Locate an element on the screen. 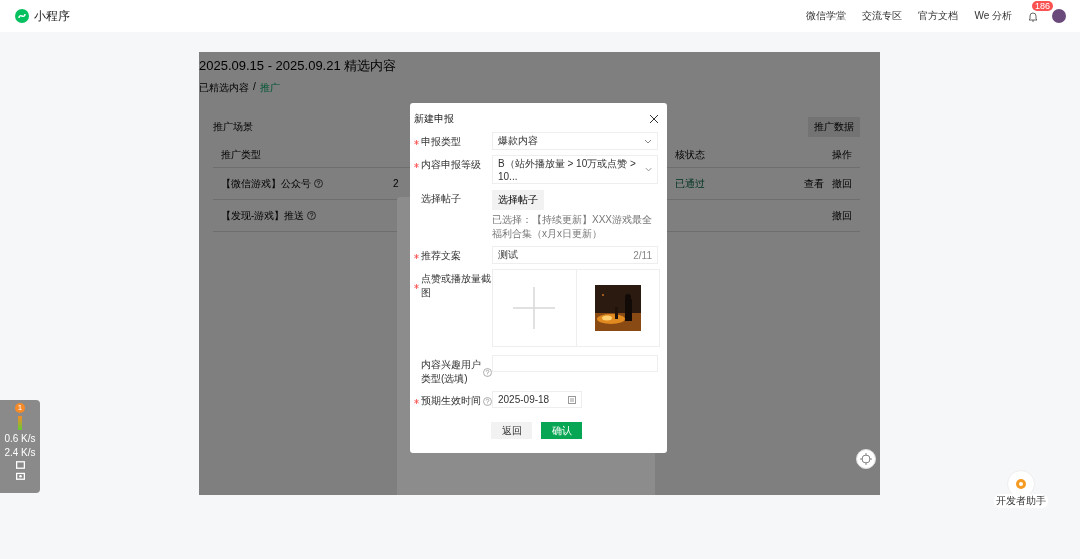 This screenshot has height=559, width=1080. column-header: 操作 is located at coordinates (842, 155).